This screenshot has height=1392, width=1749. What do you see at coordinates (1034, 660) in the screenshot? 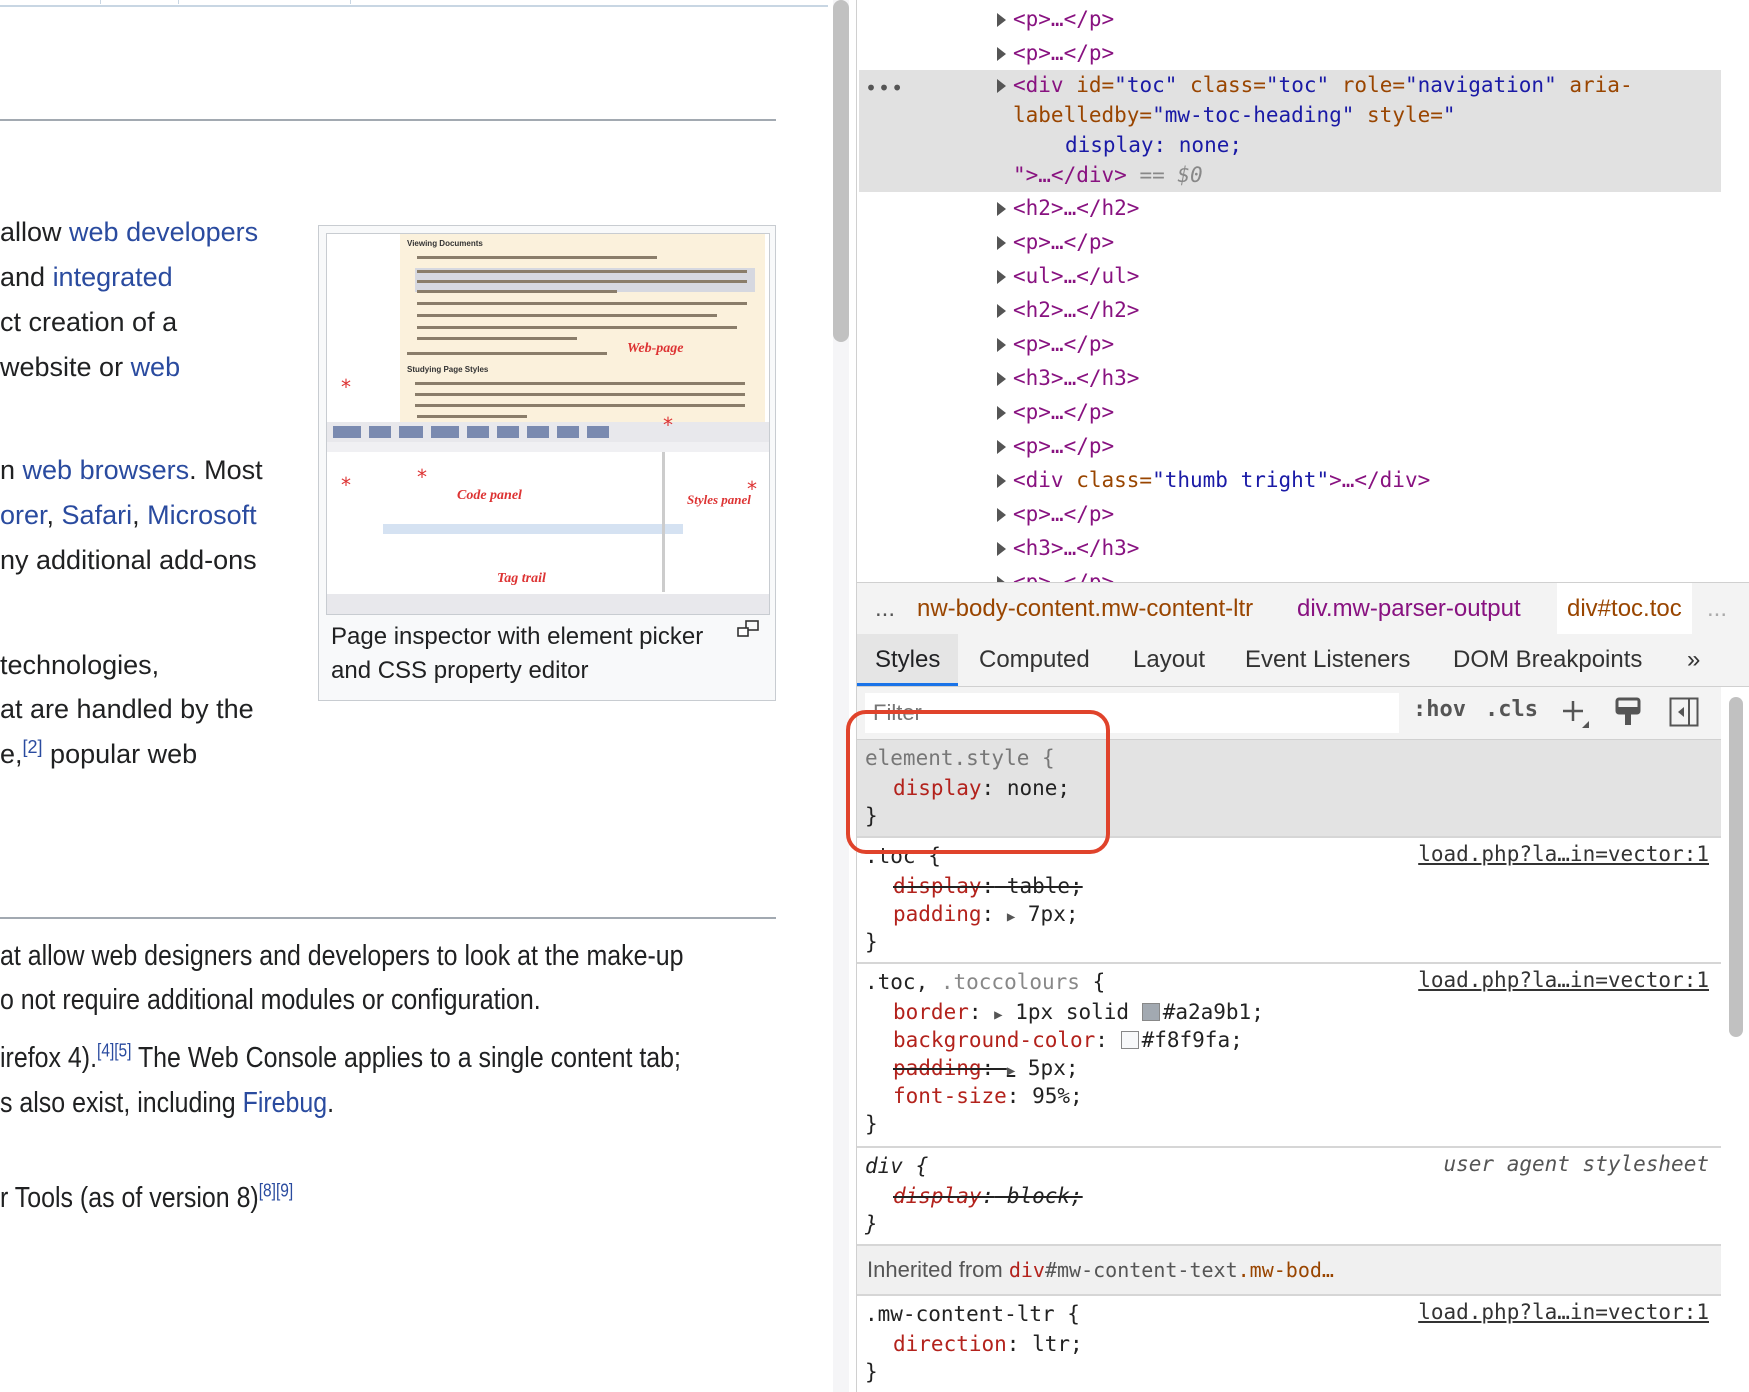
I see `tab-computed: Computed` at bounding box center [1034, 660].